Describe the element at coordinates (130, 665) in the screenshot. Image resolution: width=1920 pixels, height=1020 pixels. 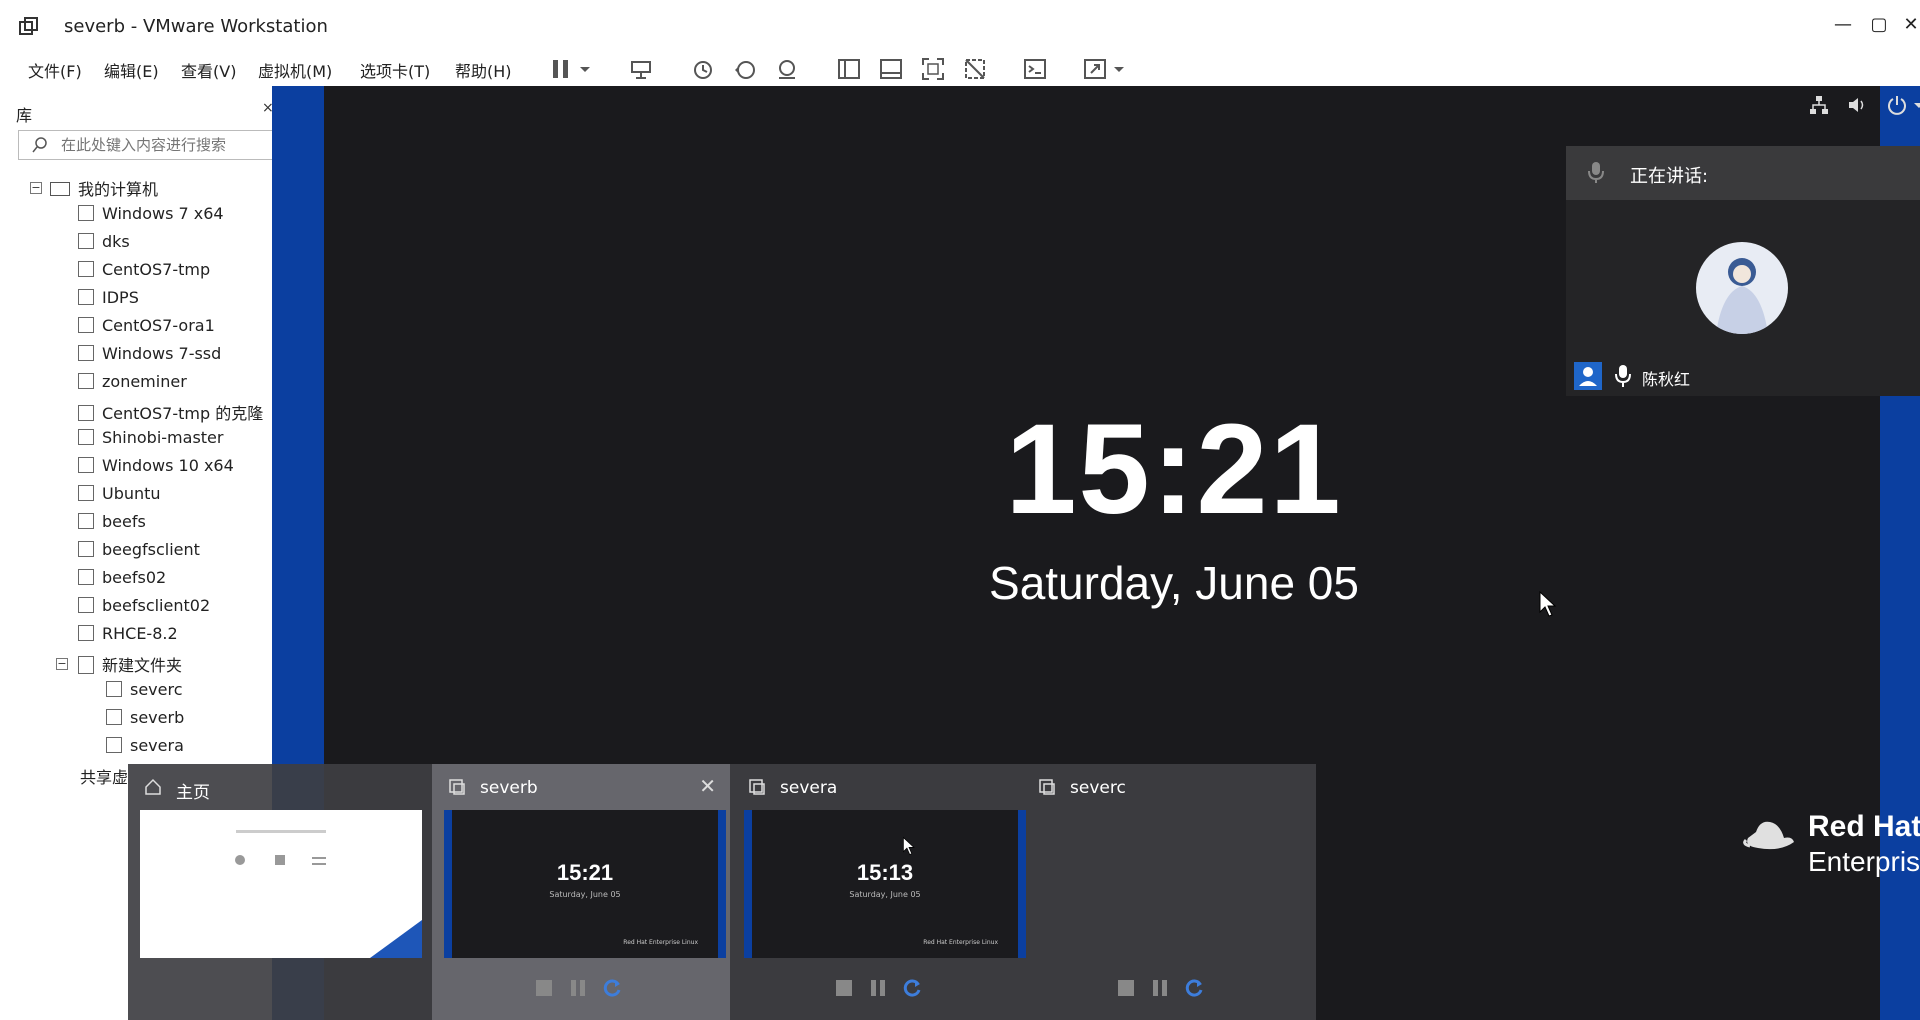
I see `tree-item-folder: 新建文件夹` at that location.